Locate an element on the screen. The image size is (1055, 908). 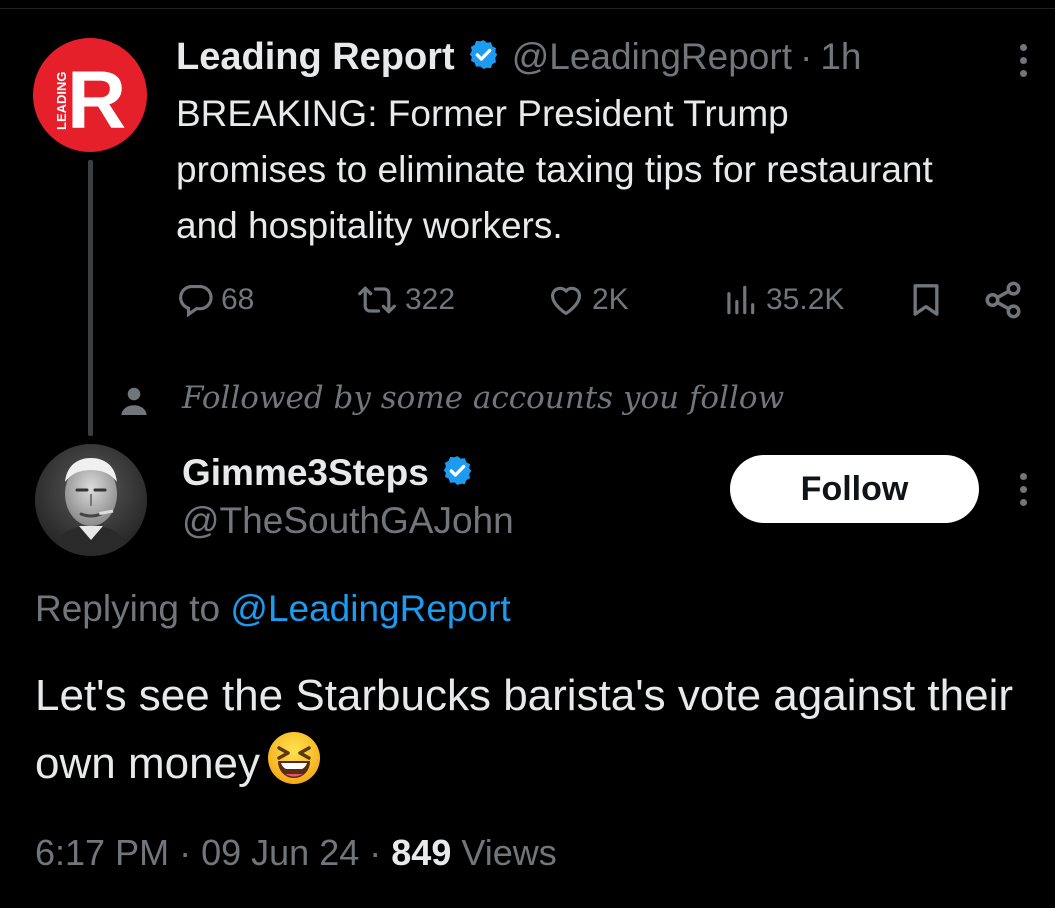
like-button: 2K is located at coordinates (587, 300).